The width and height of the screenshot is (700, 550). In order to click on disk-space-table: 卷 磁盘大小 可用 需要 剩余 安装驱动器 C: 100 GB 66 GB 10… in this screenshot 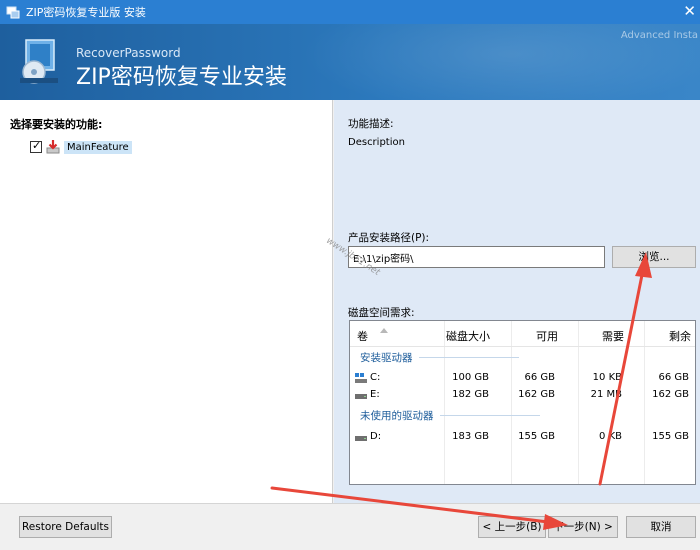, I will do `click(522, 402)`.